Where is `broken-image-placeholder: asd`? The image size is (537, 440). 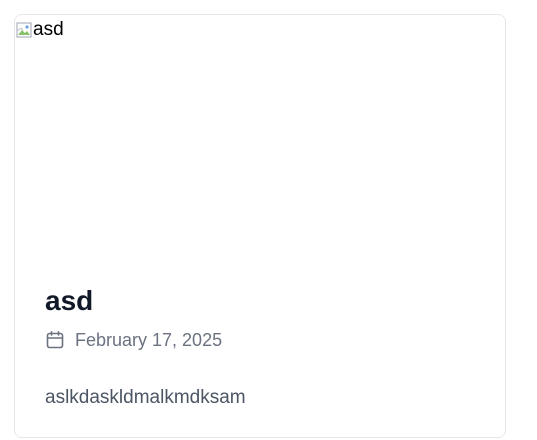 broken-image-placeholder: asd is located at coordinates (40, 30).